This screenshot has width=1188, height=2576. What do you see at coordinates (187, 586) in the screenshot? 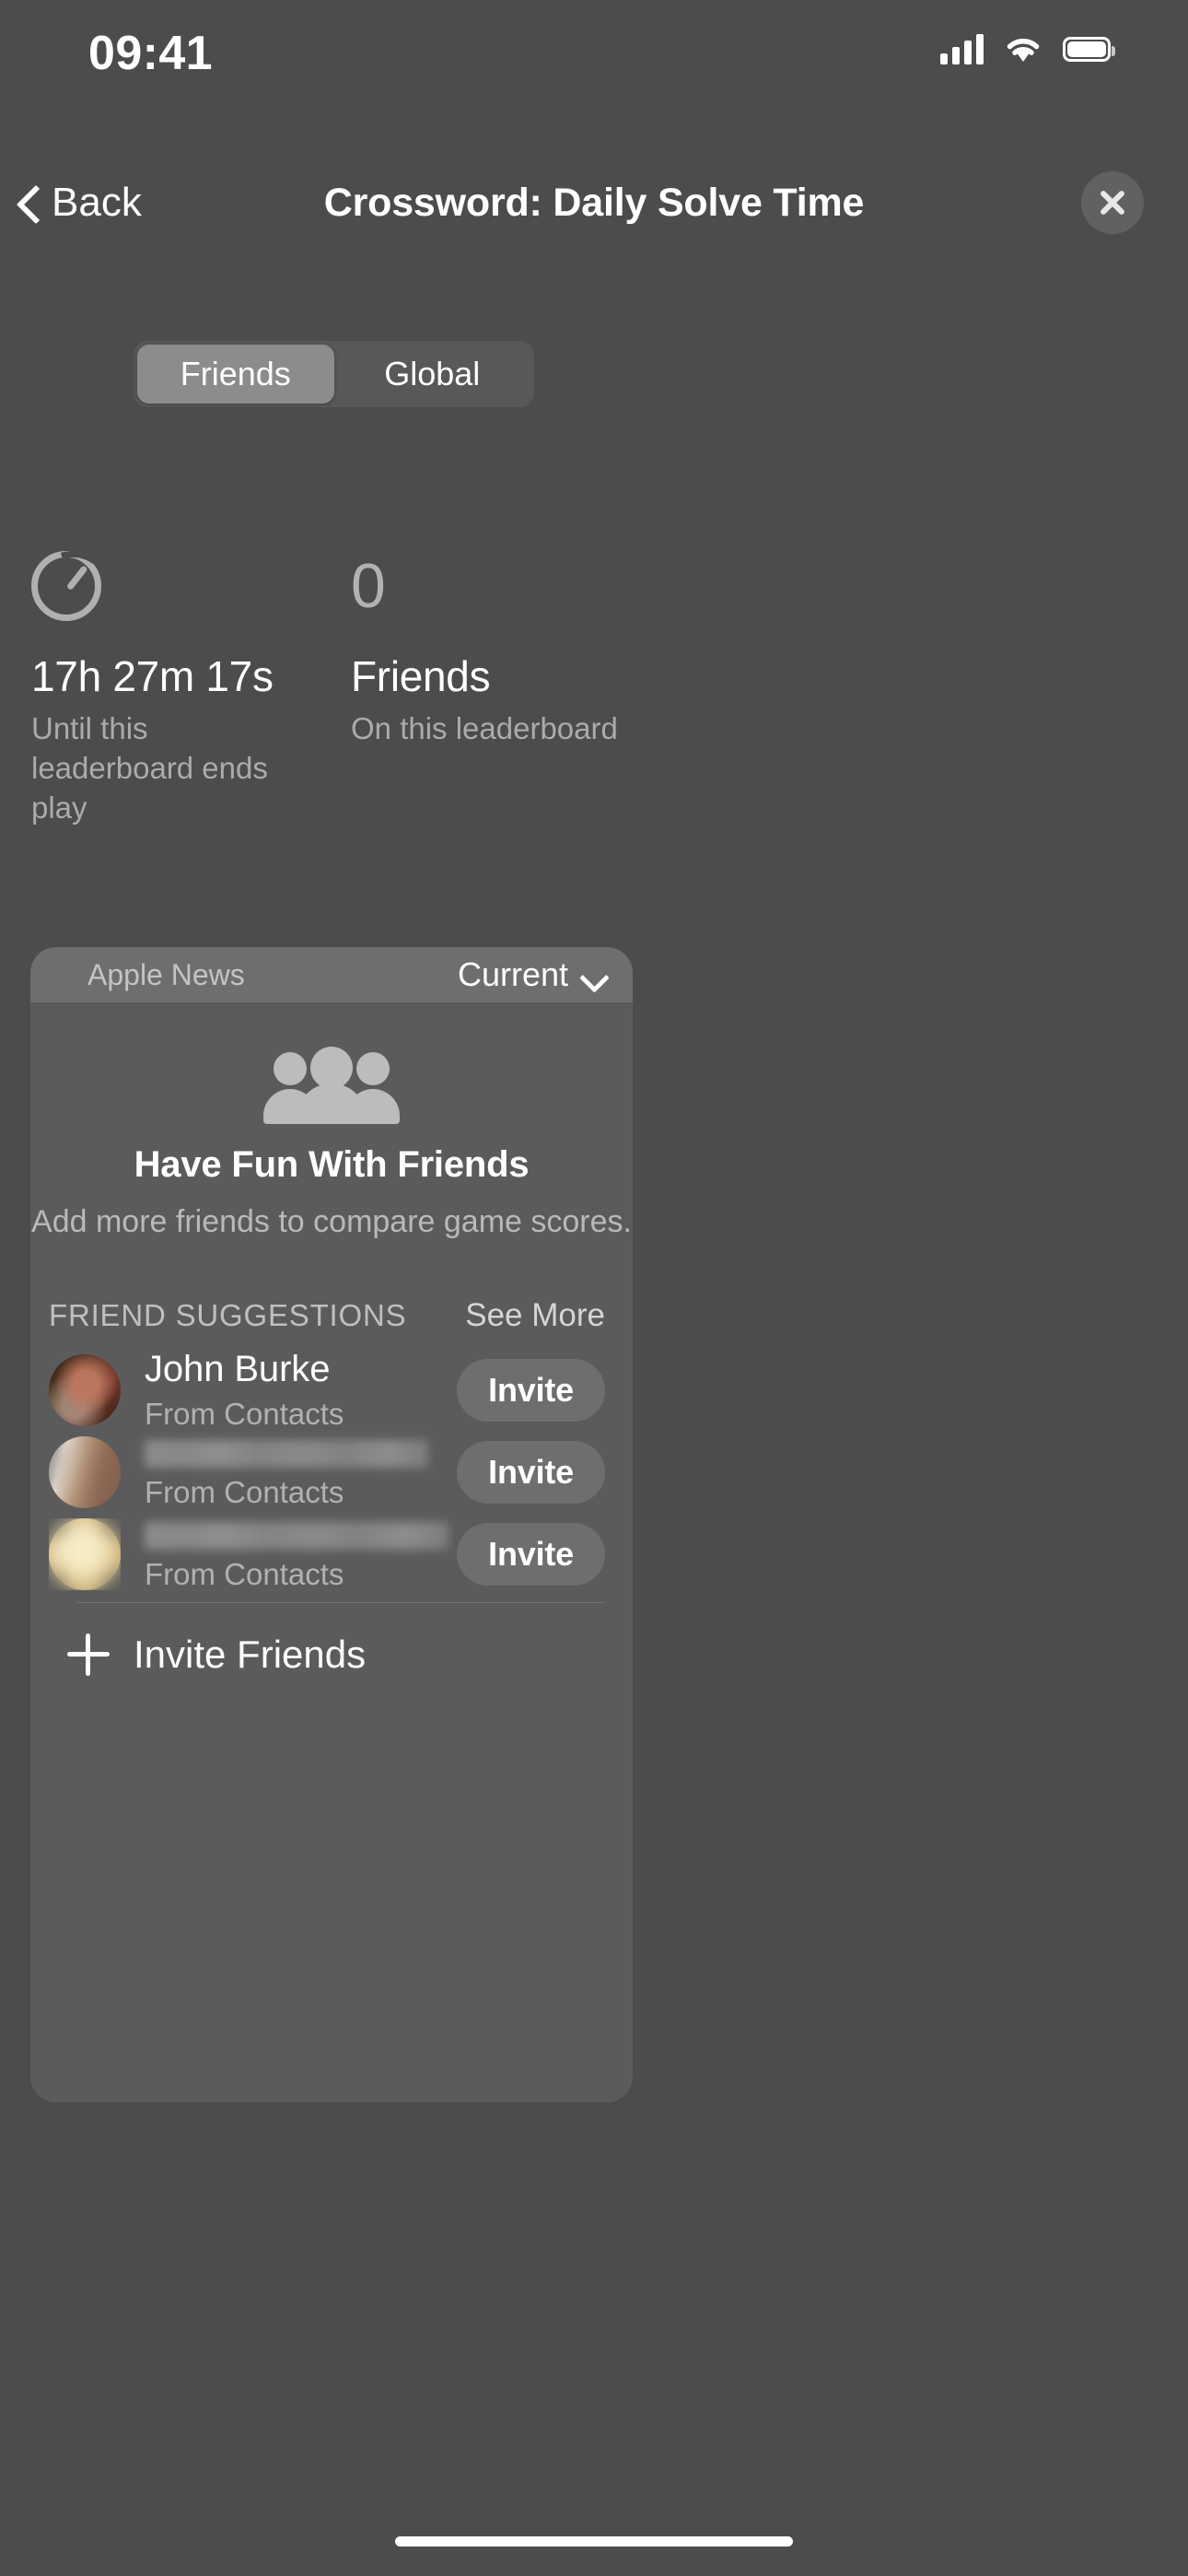
I see `stat-icon-wrap` at bounding box center [187, 586].